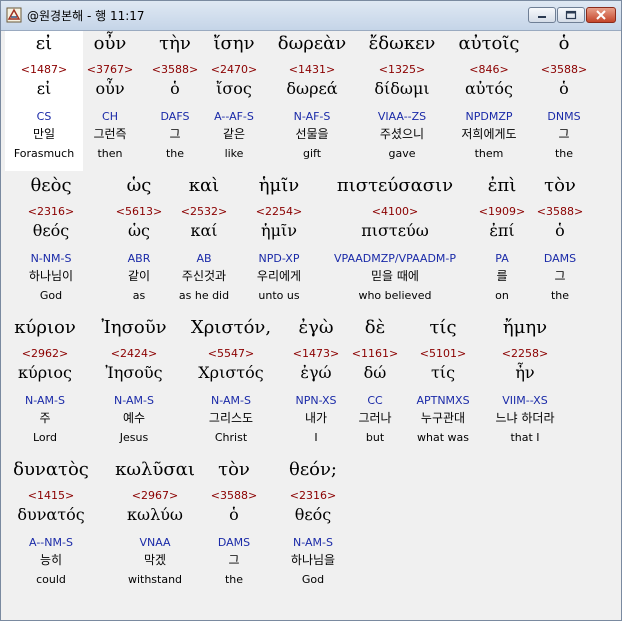 Image resolution: width=622 pixels, height=621 pixels. I want to click on english-gloss: Jesus, so click(134, 437).